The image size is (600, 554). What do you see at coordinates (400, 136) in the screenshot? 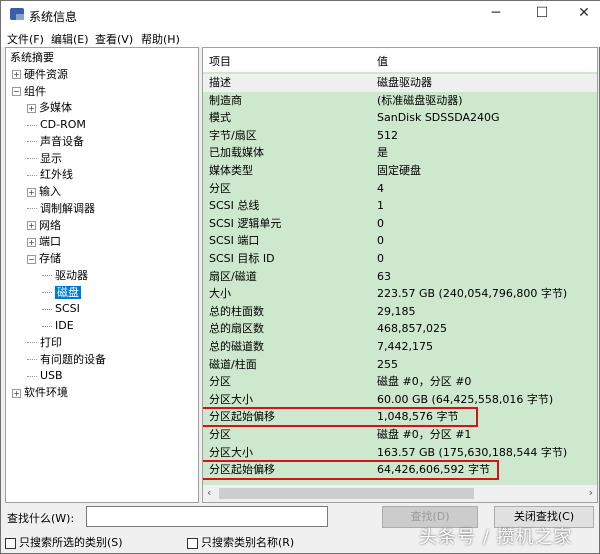
I see `table-row: 字节/扇区 512` at bounding box center [400, 136].